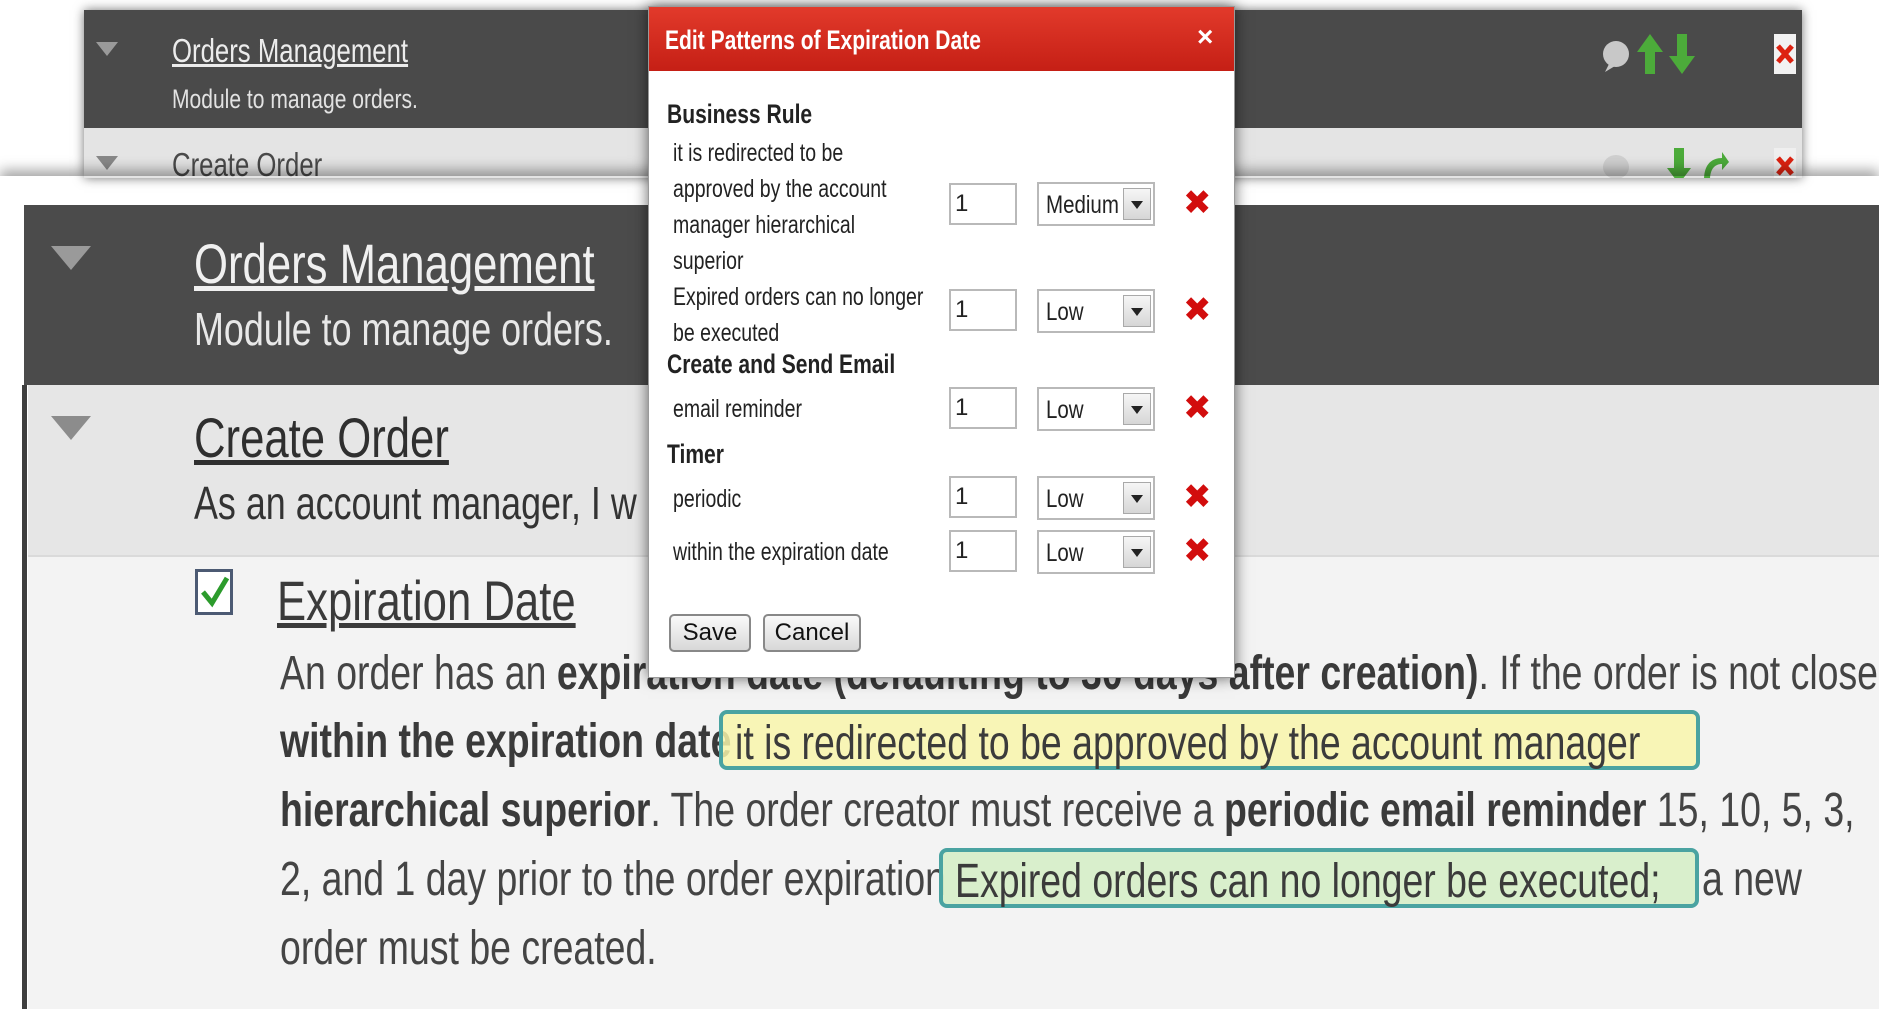 Image resolution: width=1879 pixels, height=1009 pixels. I want to click on bg-module-title: Orders Management, so click(290, 51).